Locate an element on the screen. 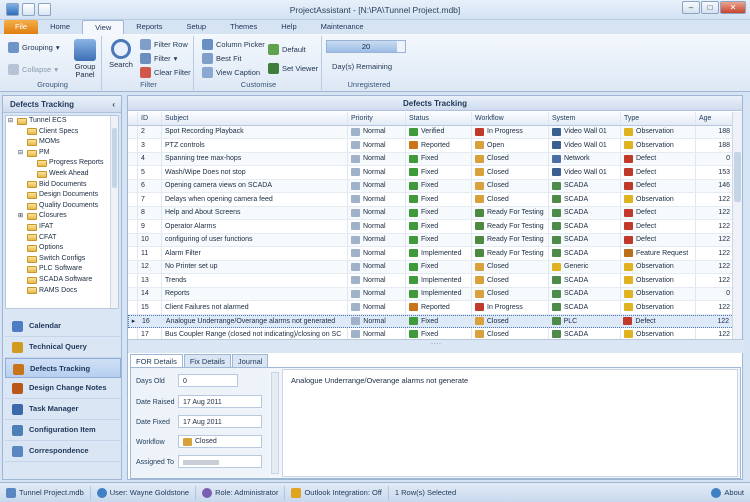 This screenshot has height=502, width=750. col-type: Type is located at coordinates (658, 118).